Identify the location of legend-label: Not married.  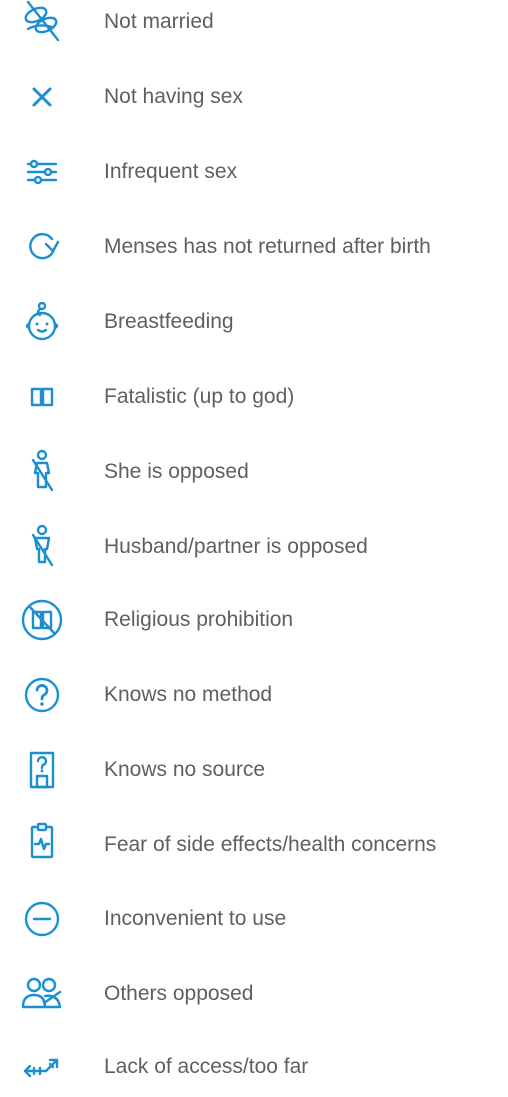
(159, 21).